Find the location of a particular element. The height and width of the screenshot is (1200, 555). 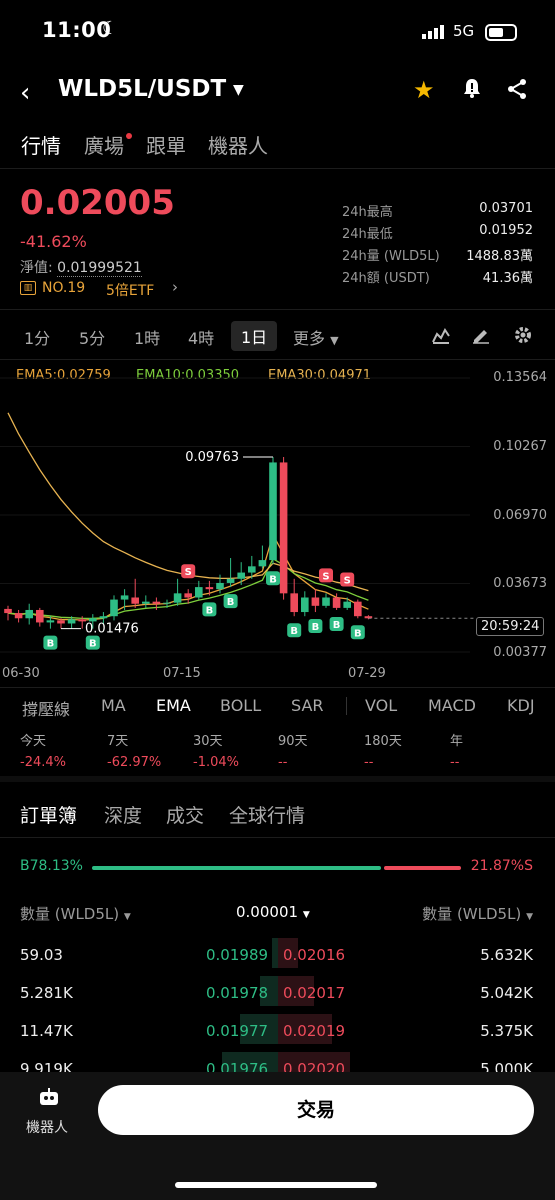

trade-button: 交易 is located at coordinates (316, 1110).